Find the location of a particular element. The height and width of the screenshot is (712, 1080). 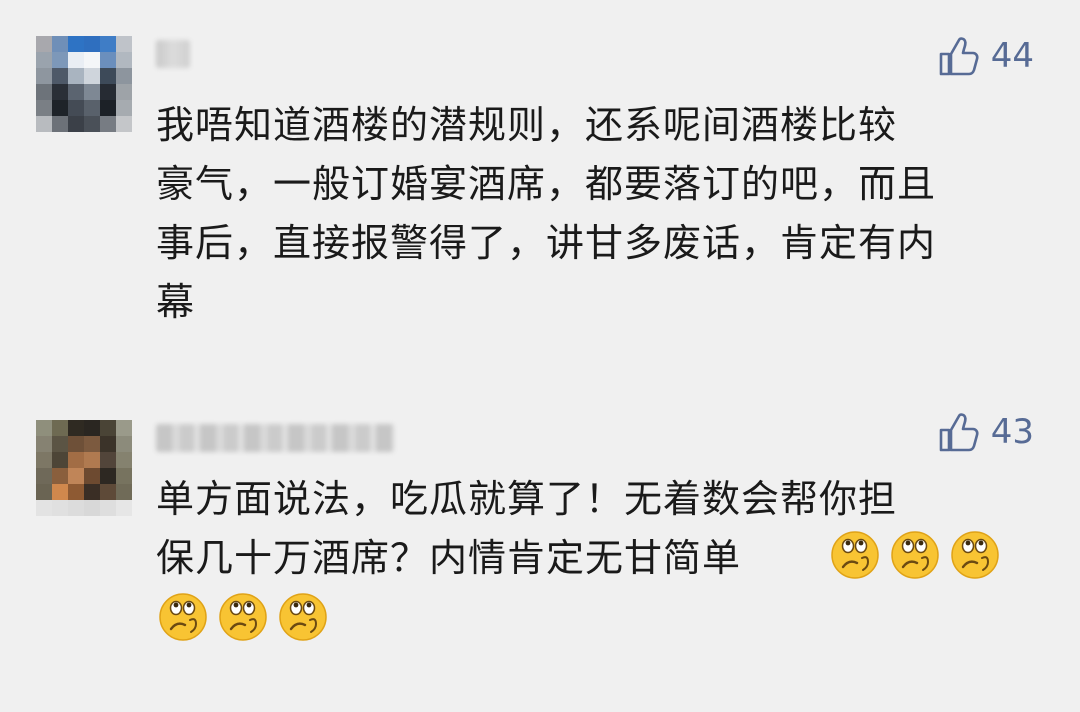

like-button: 43 is located at coordinates (985, 432).